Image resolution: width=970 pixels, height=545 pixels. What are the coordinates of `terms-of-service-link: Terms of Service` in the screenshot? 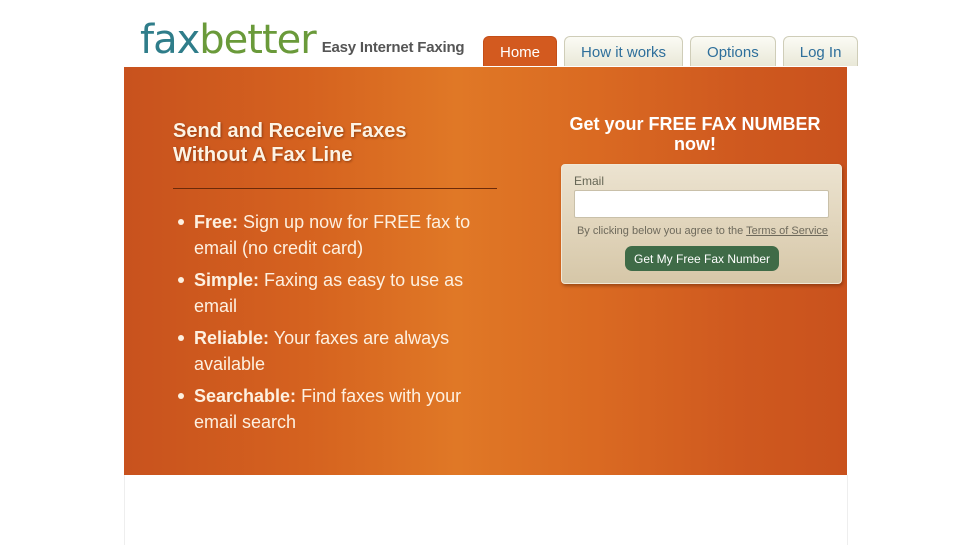 It's located at (787, 231).